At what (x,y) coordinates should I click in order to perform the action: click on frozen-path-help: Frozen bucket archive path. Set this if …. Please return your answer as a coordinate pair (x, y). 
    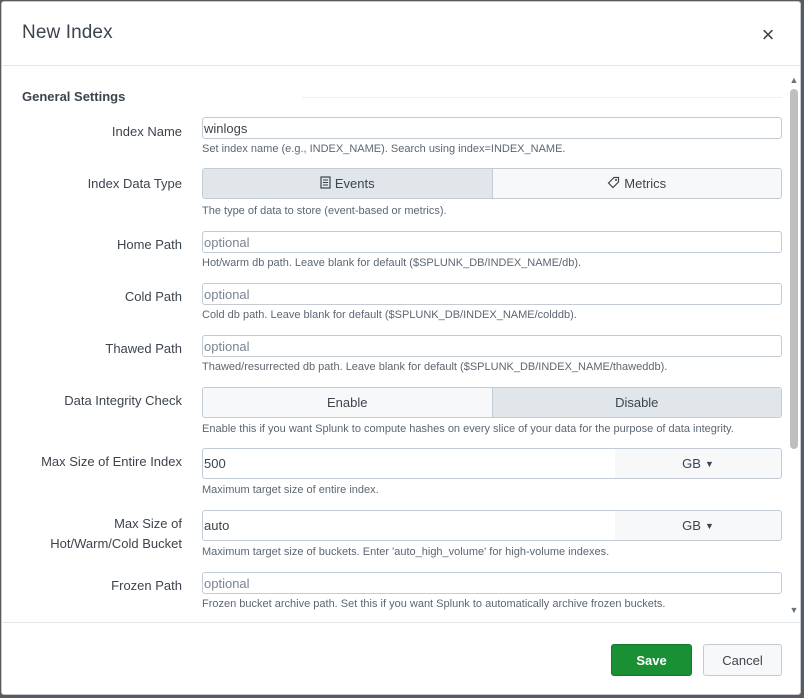
    Looking at the image, I should click on (434, 604).